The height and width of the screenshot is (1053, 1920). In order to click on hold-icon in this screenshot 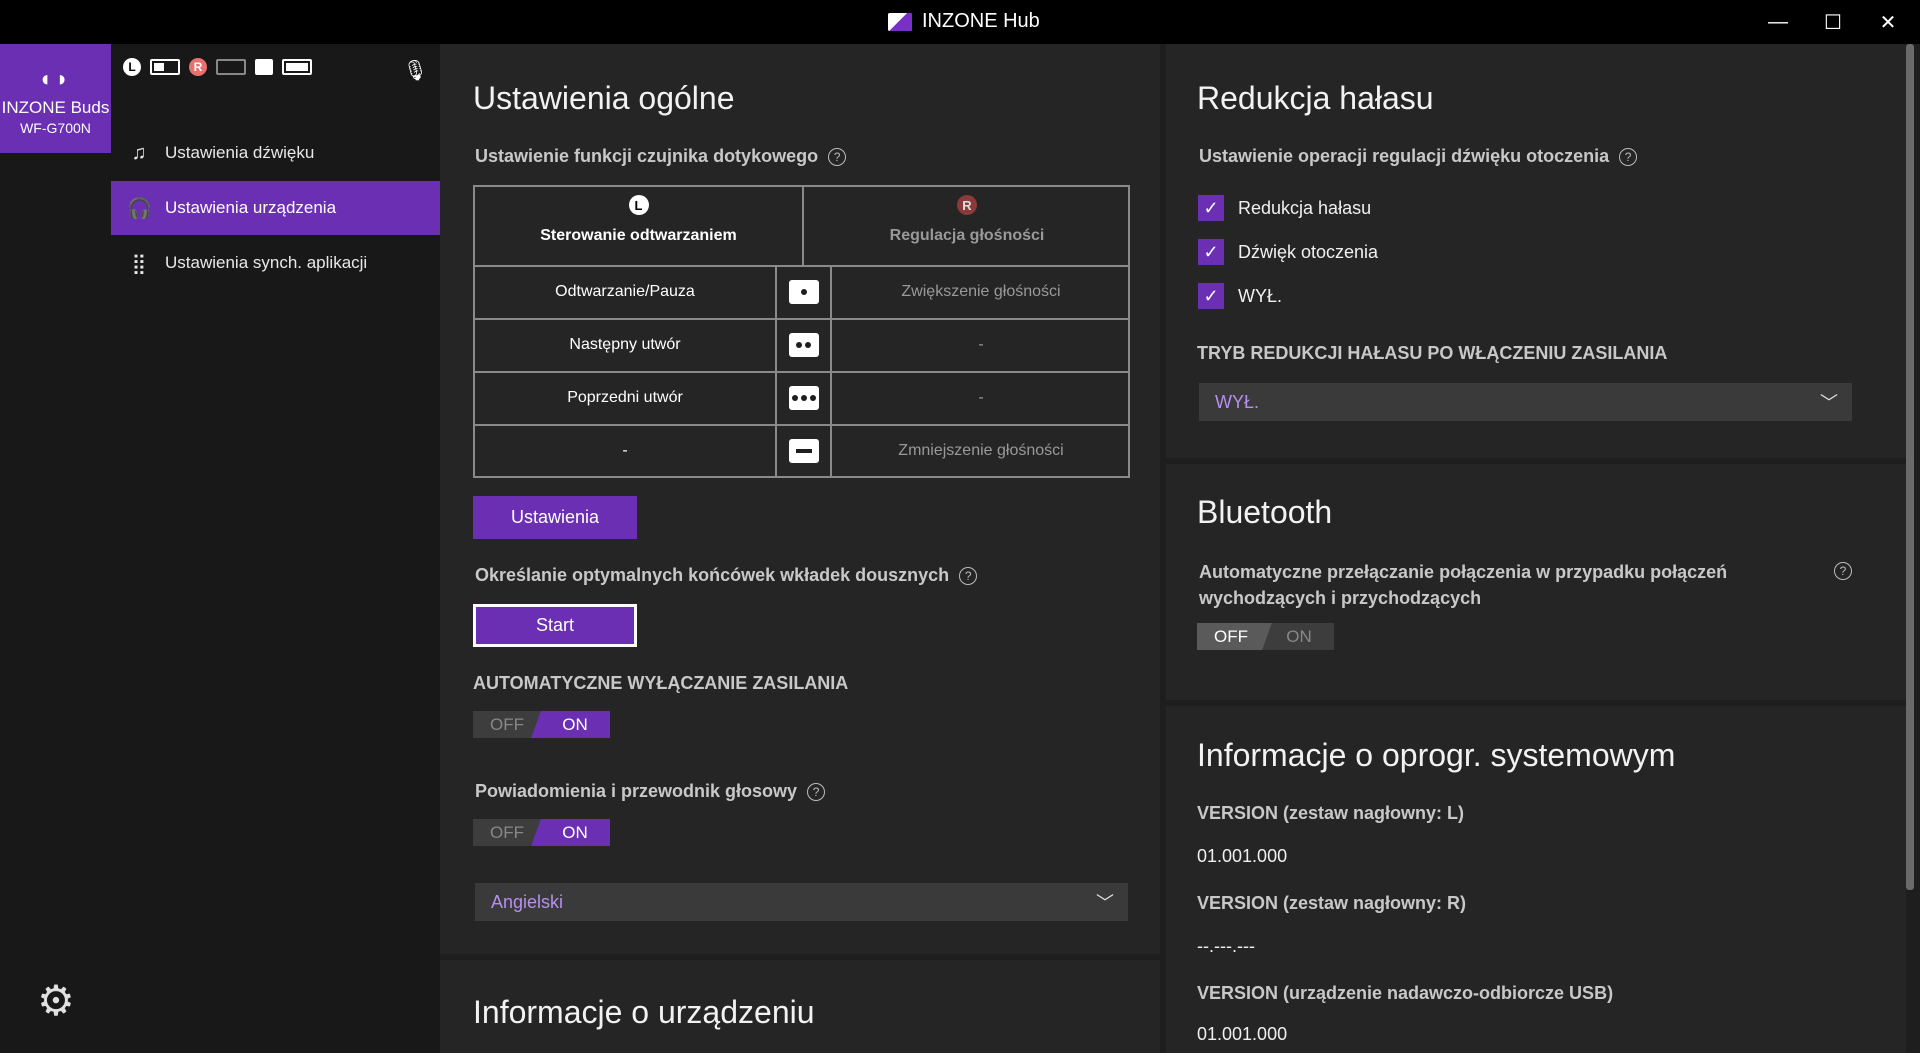, I will do `click(803, 450)`.